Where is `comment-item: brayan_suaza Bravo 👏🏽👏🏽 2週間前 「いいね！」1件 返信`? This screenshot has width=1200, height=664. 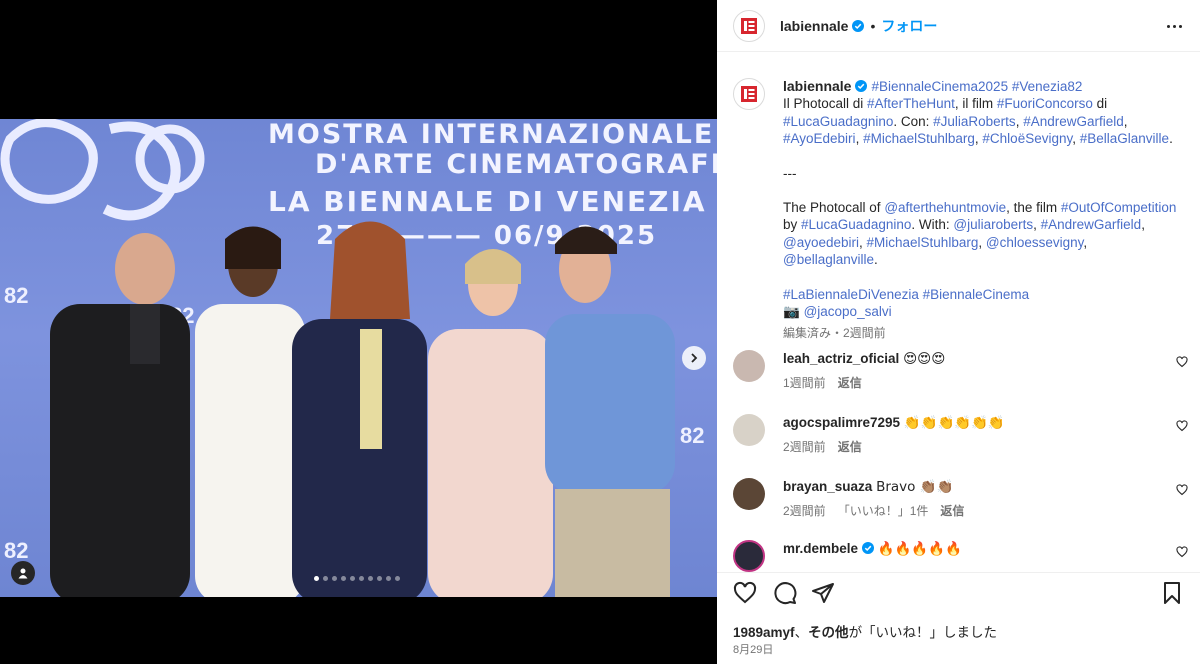 comment-item: brayan_suaza Bravo 👏🏽👏🏽 2週間前 「いいね！」1件 返信 is located at coordinates (960, 498).